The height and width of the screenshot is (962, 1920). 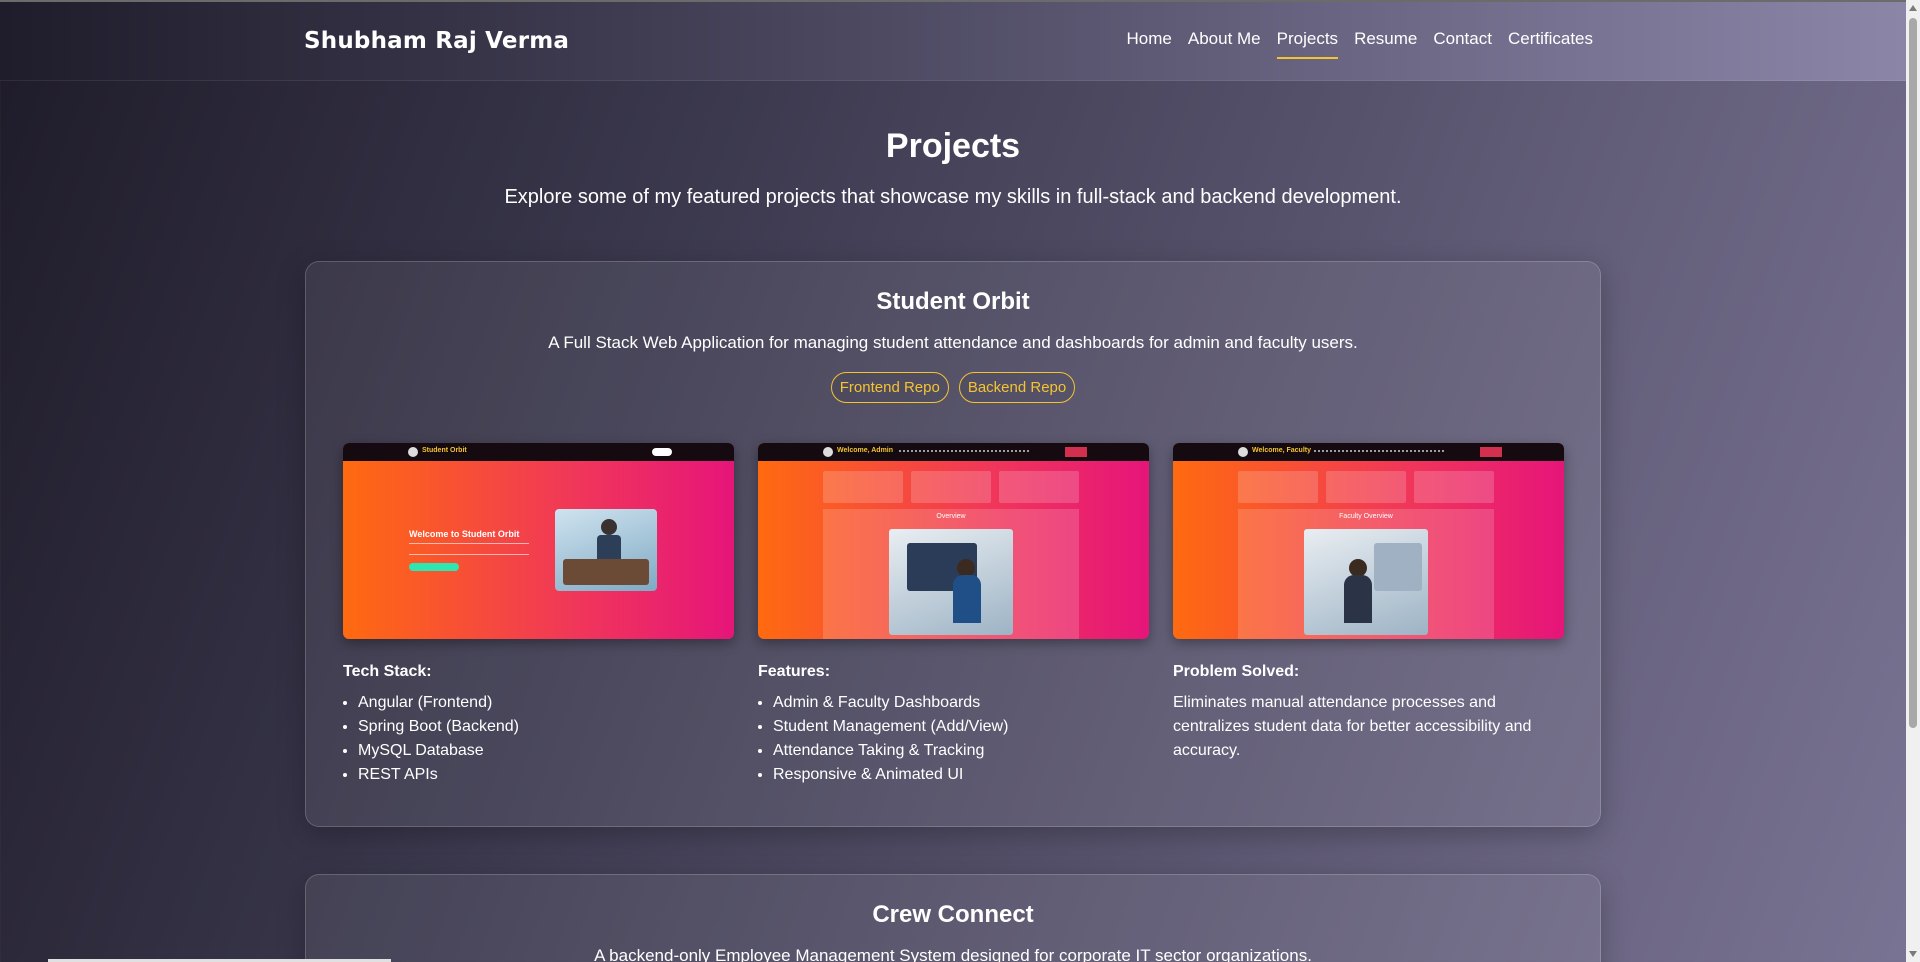 I want to click on nav-contact: Contact, so click(x=1462, y=44).